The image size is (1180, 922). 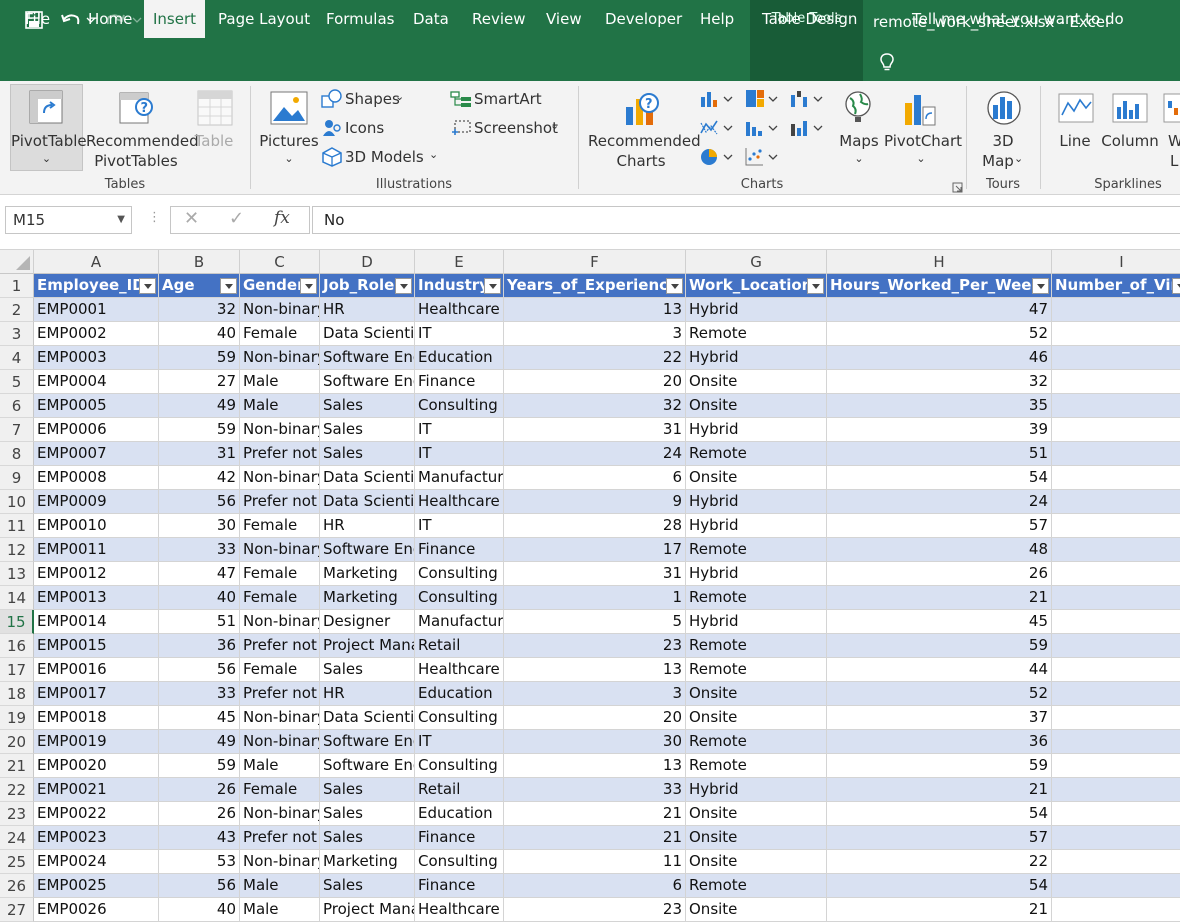 I want to click on table-cell: Remote, so click(x=756, y=742).